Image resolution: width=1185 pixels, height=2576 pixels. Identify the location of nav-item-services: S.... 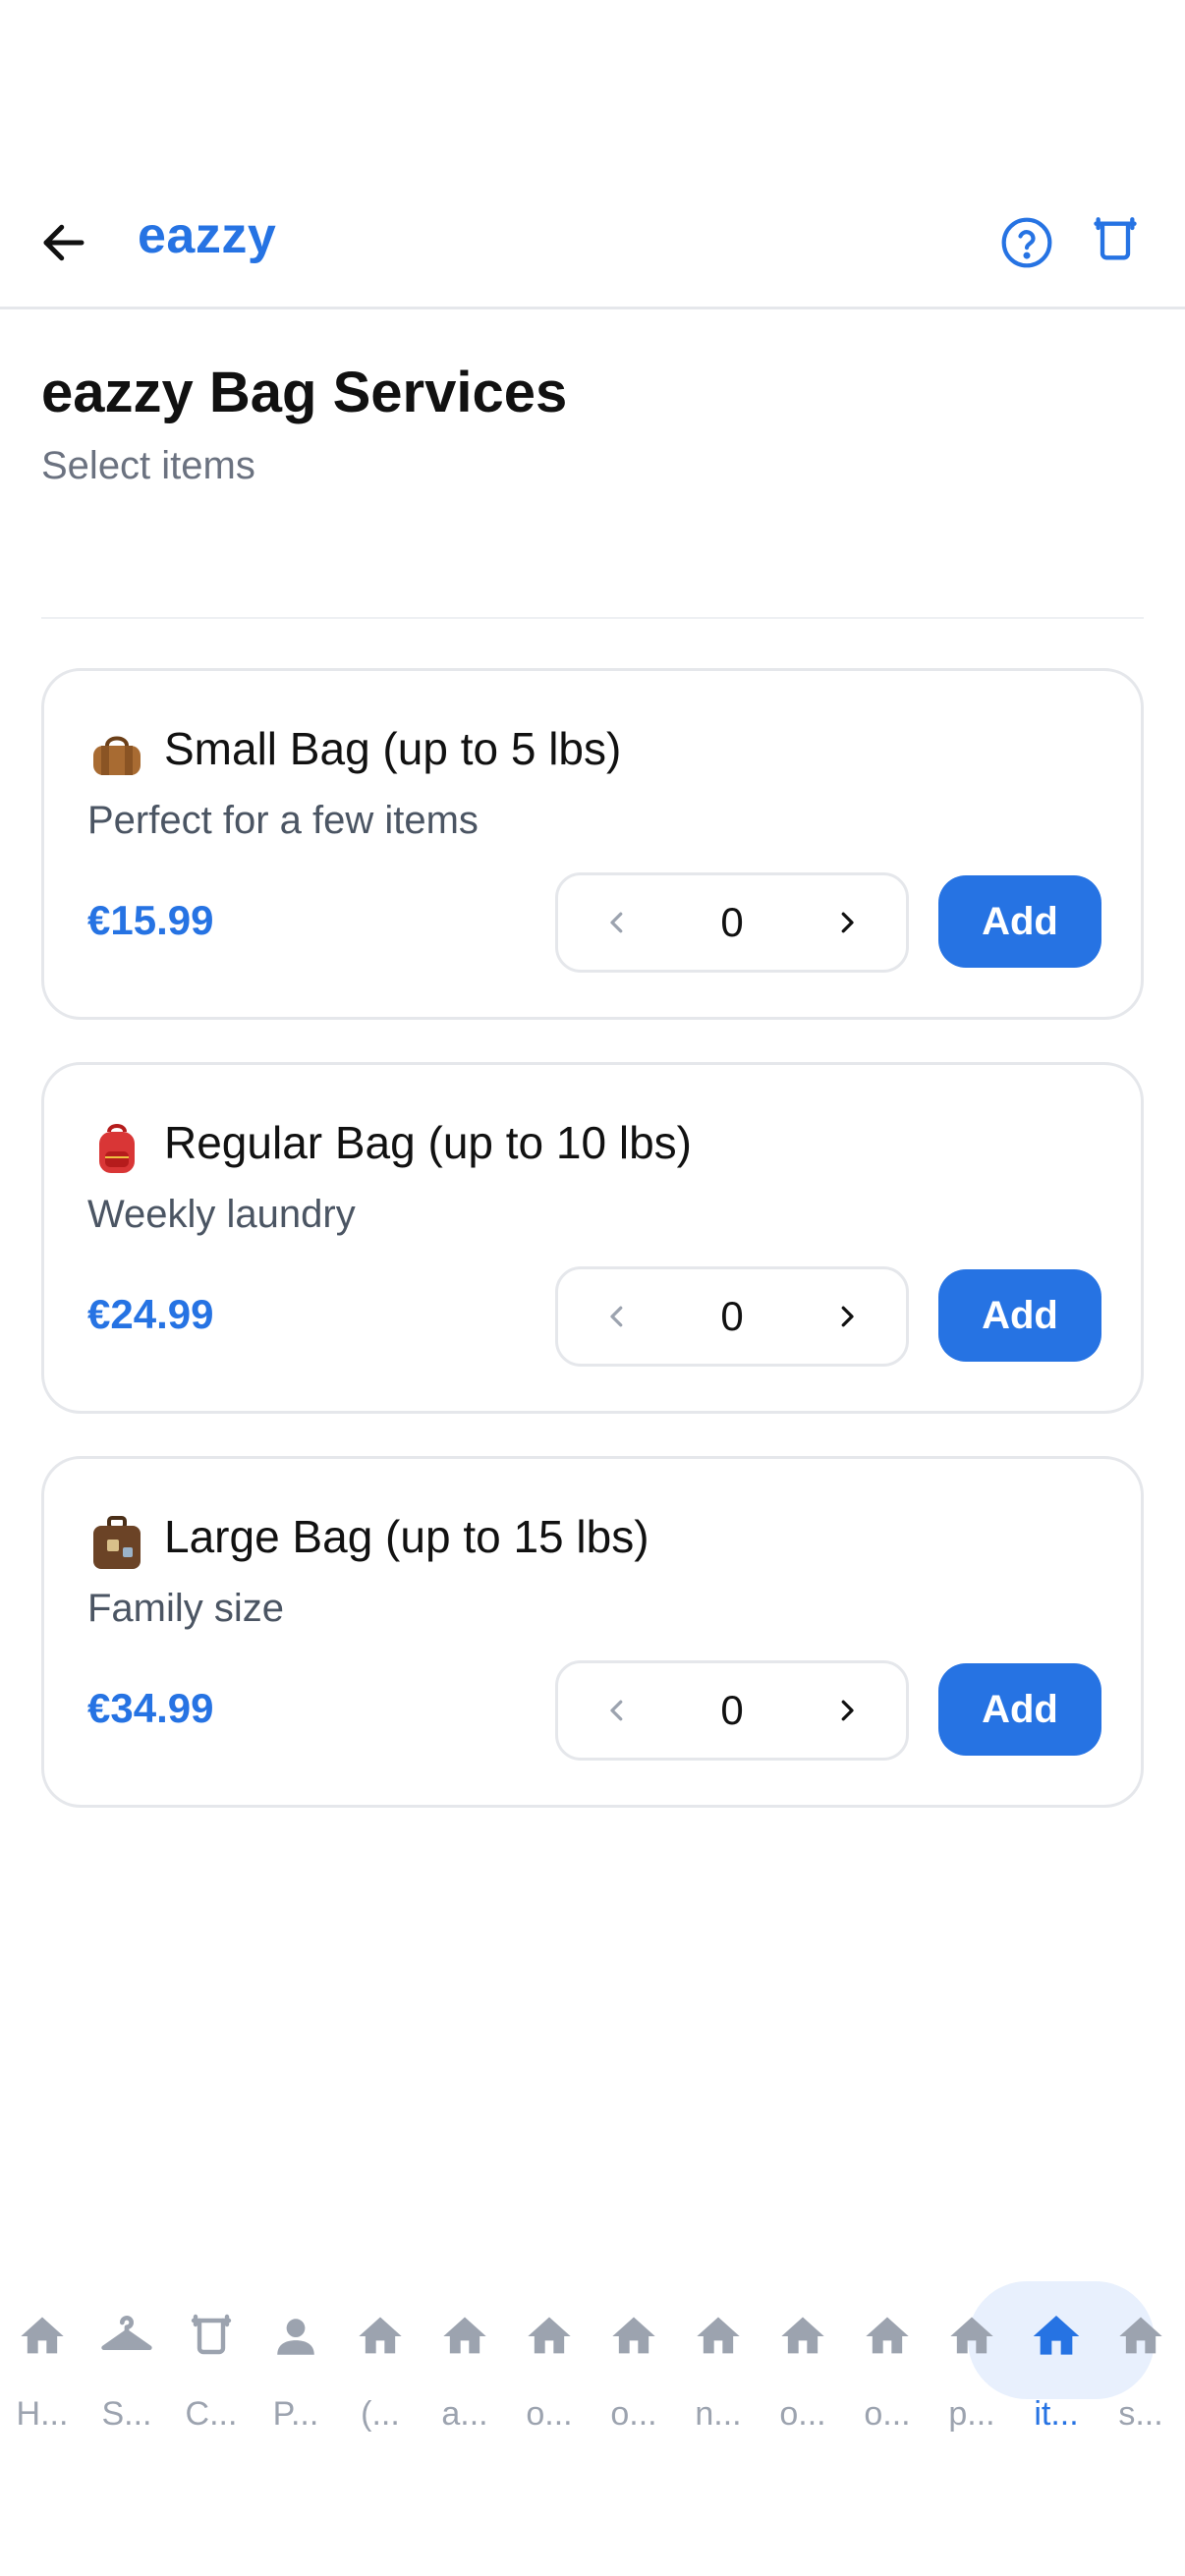
(127, 2362).